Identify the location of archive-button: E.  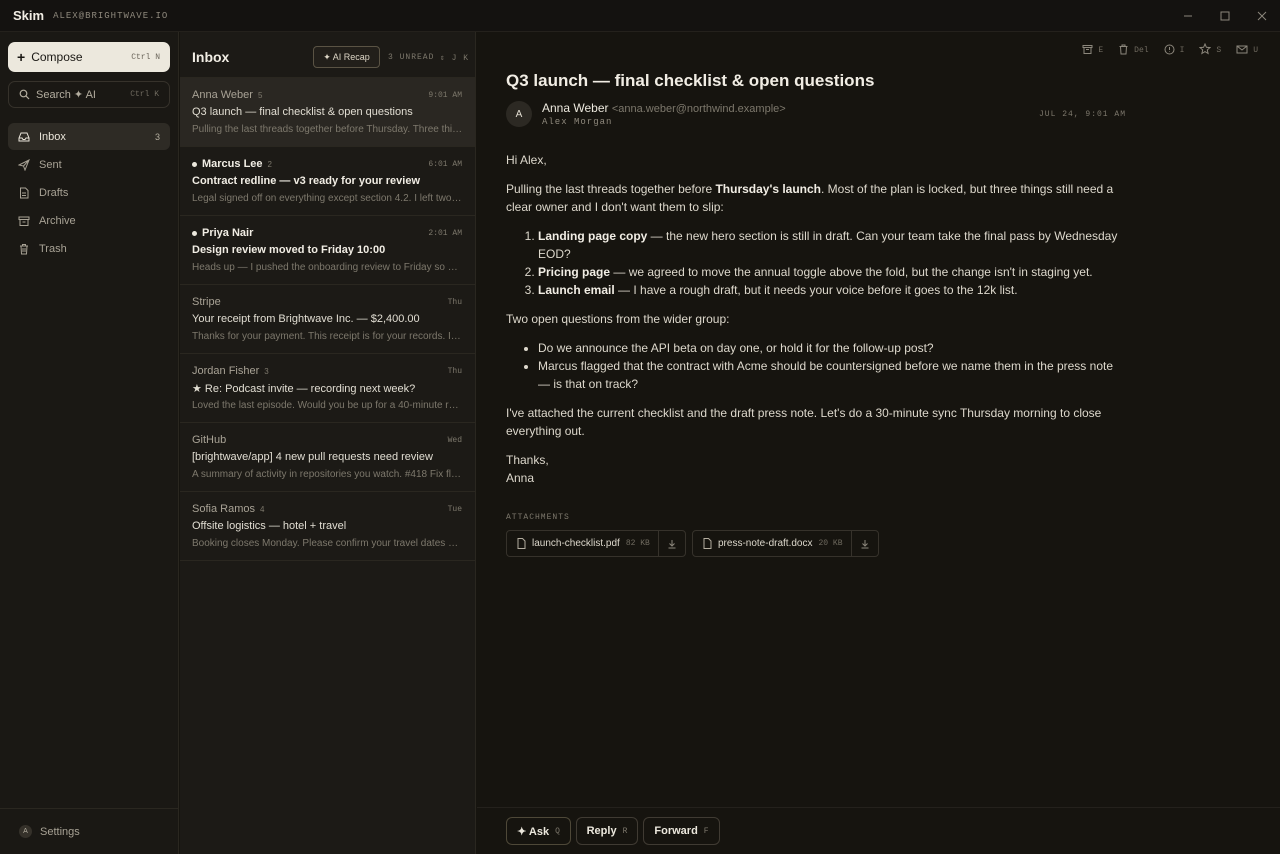
(1092, 50).